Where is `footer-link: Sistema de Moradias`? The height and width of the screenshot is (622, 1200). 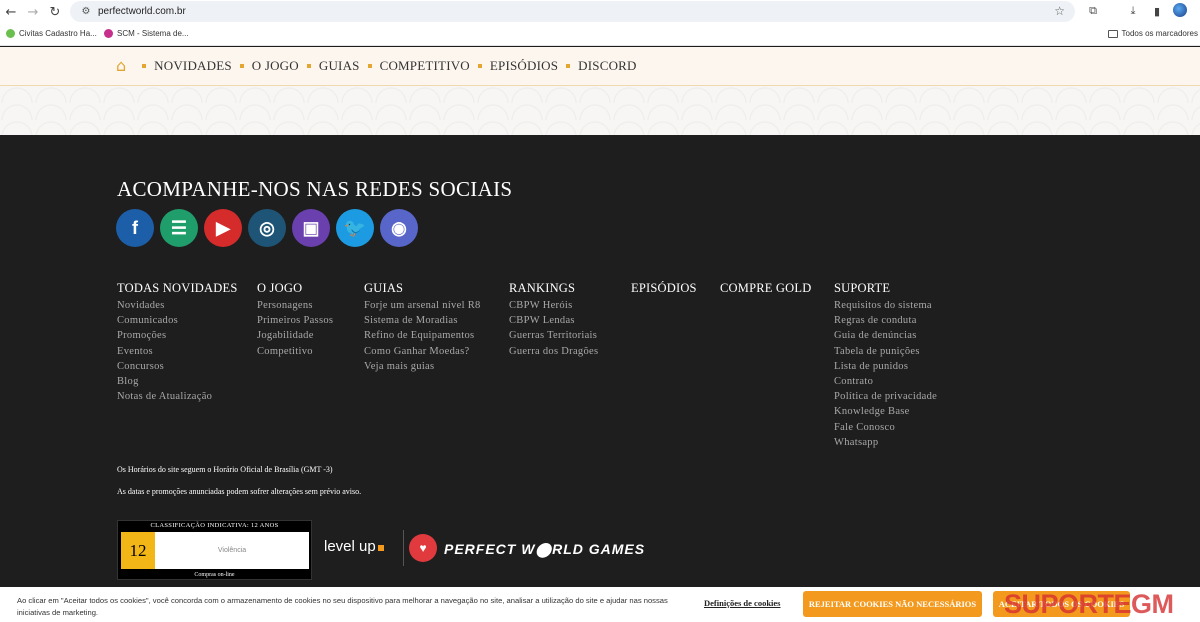
footer-link: Sistema de Moradias is located at coordinates (422, 320).